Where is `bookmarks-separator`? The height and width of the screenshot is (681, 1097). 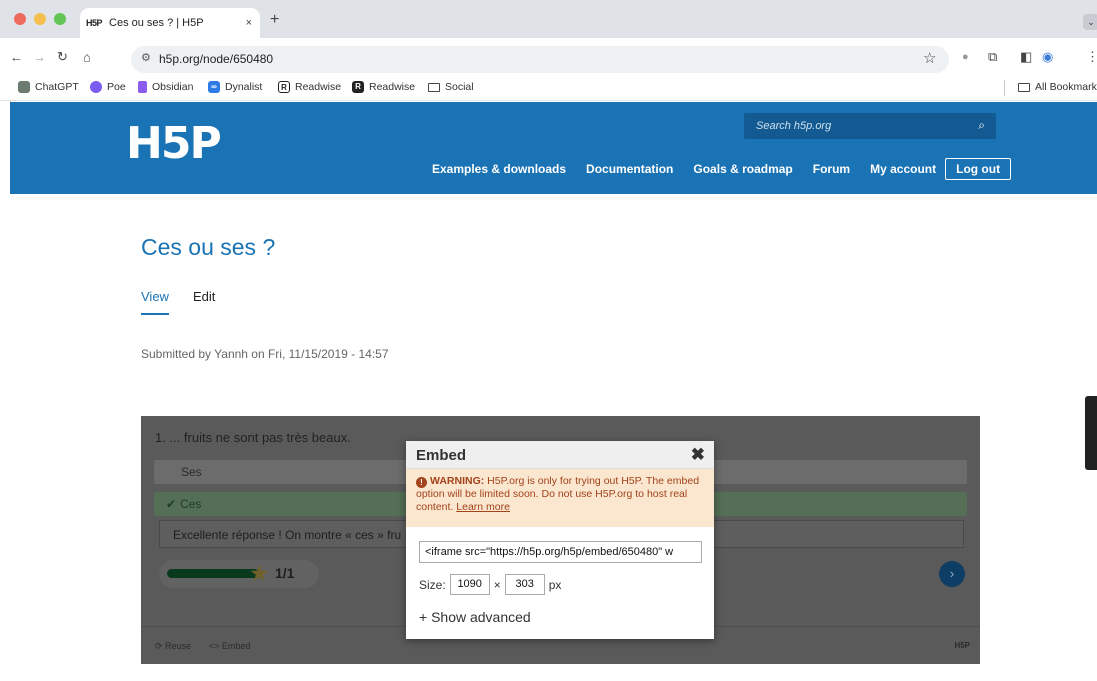 bookmarks-separator is located at coordinates (1004, 88).